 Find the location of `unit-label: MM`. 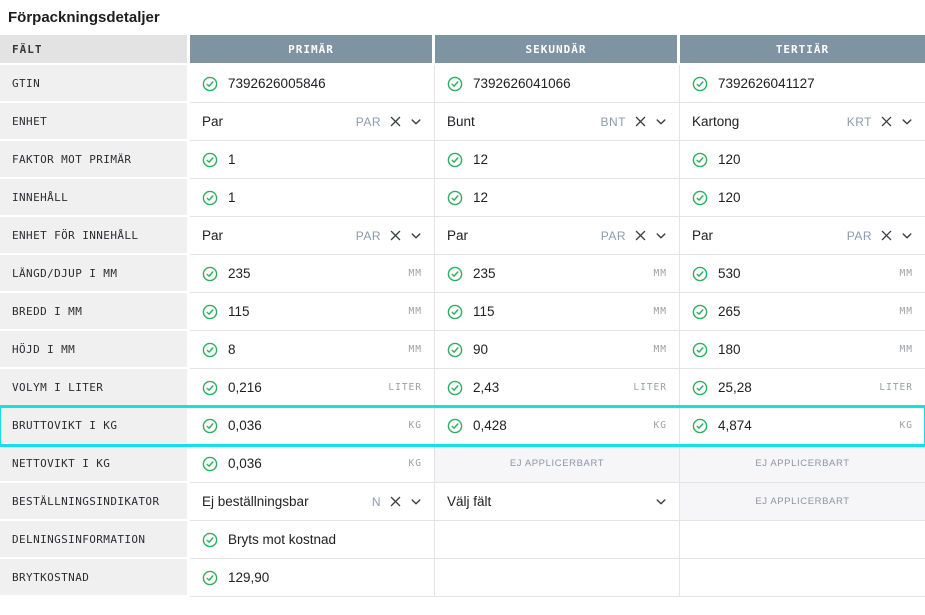

unit-label: MM is located at coordinates (906, 349).